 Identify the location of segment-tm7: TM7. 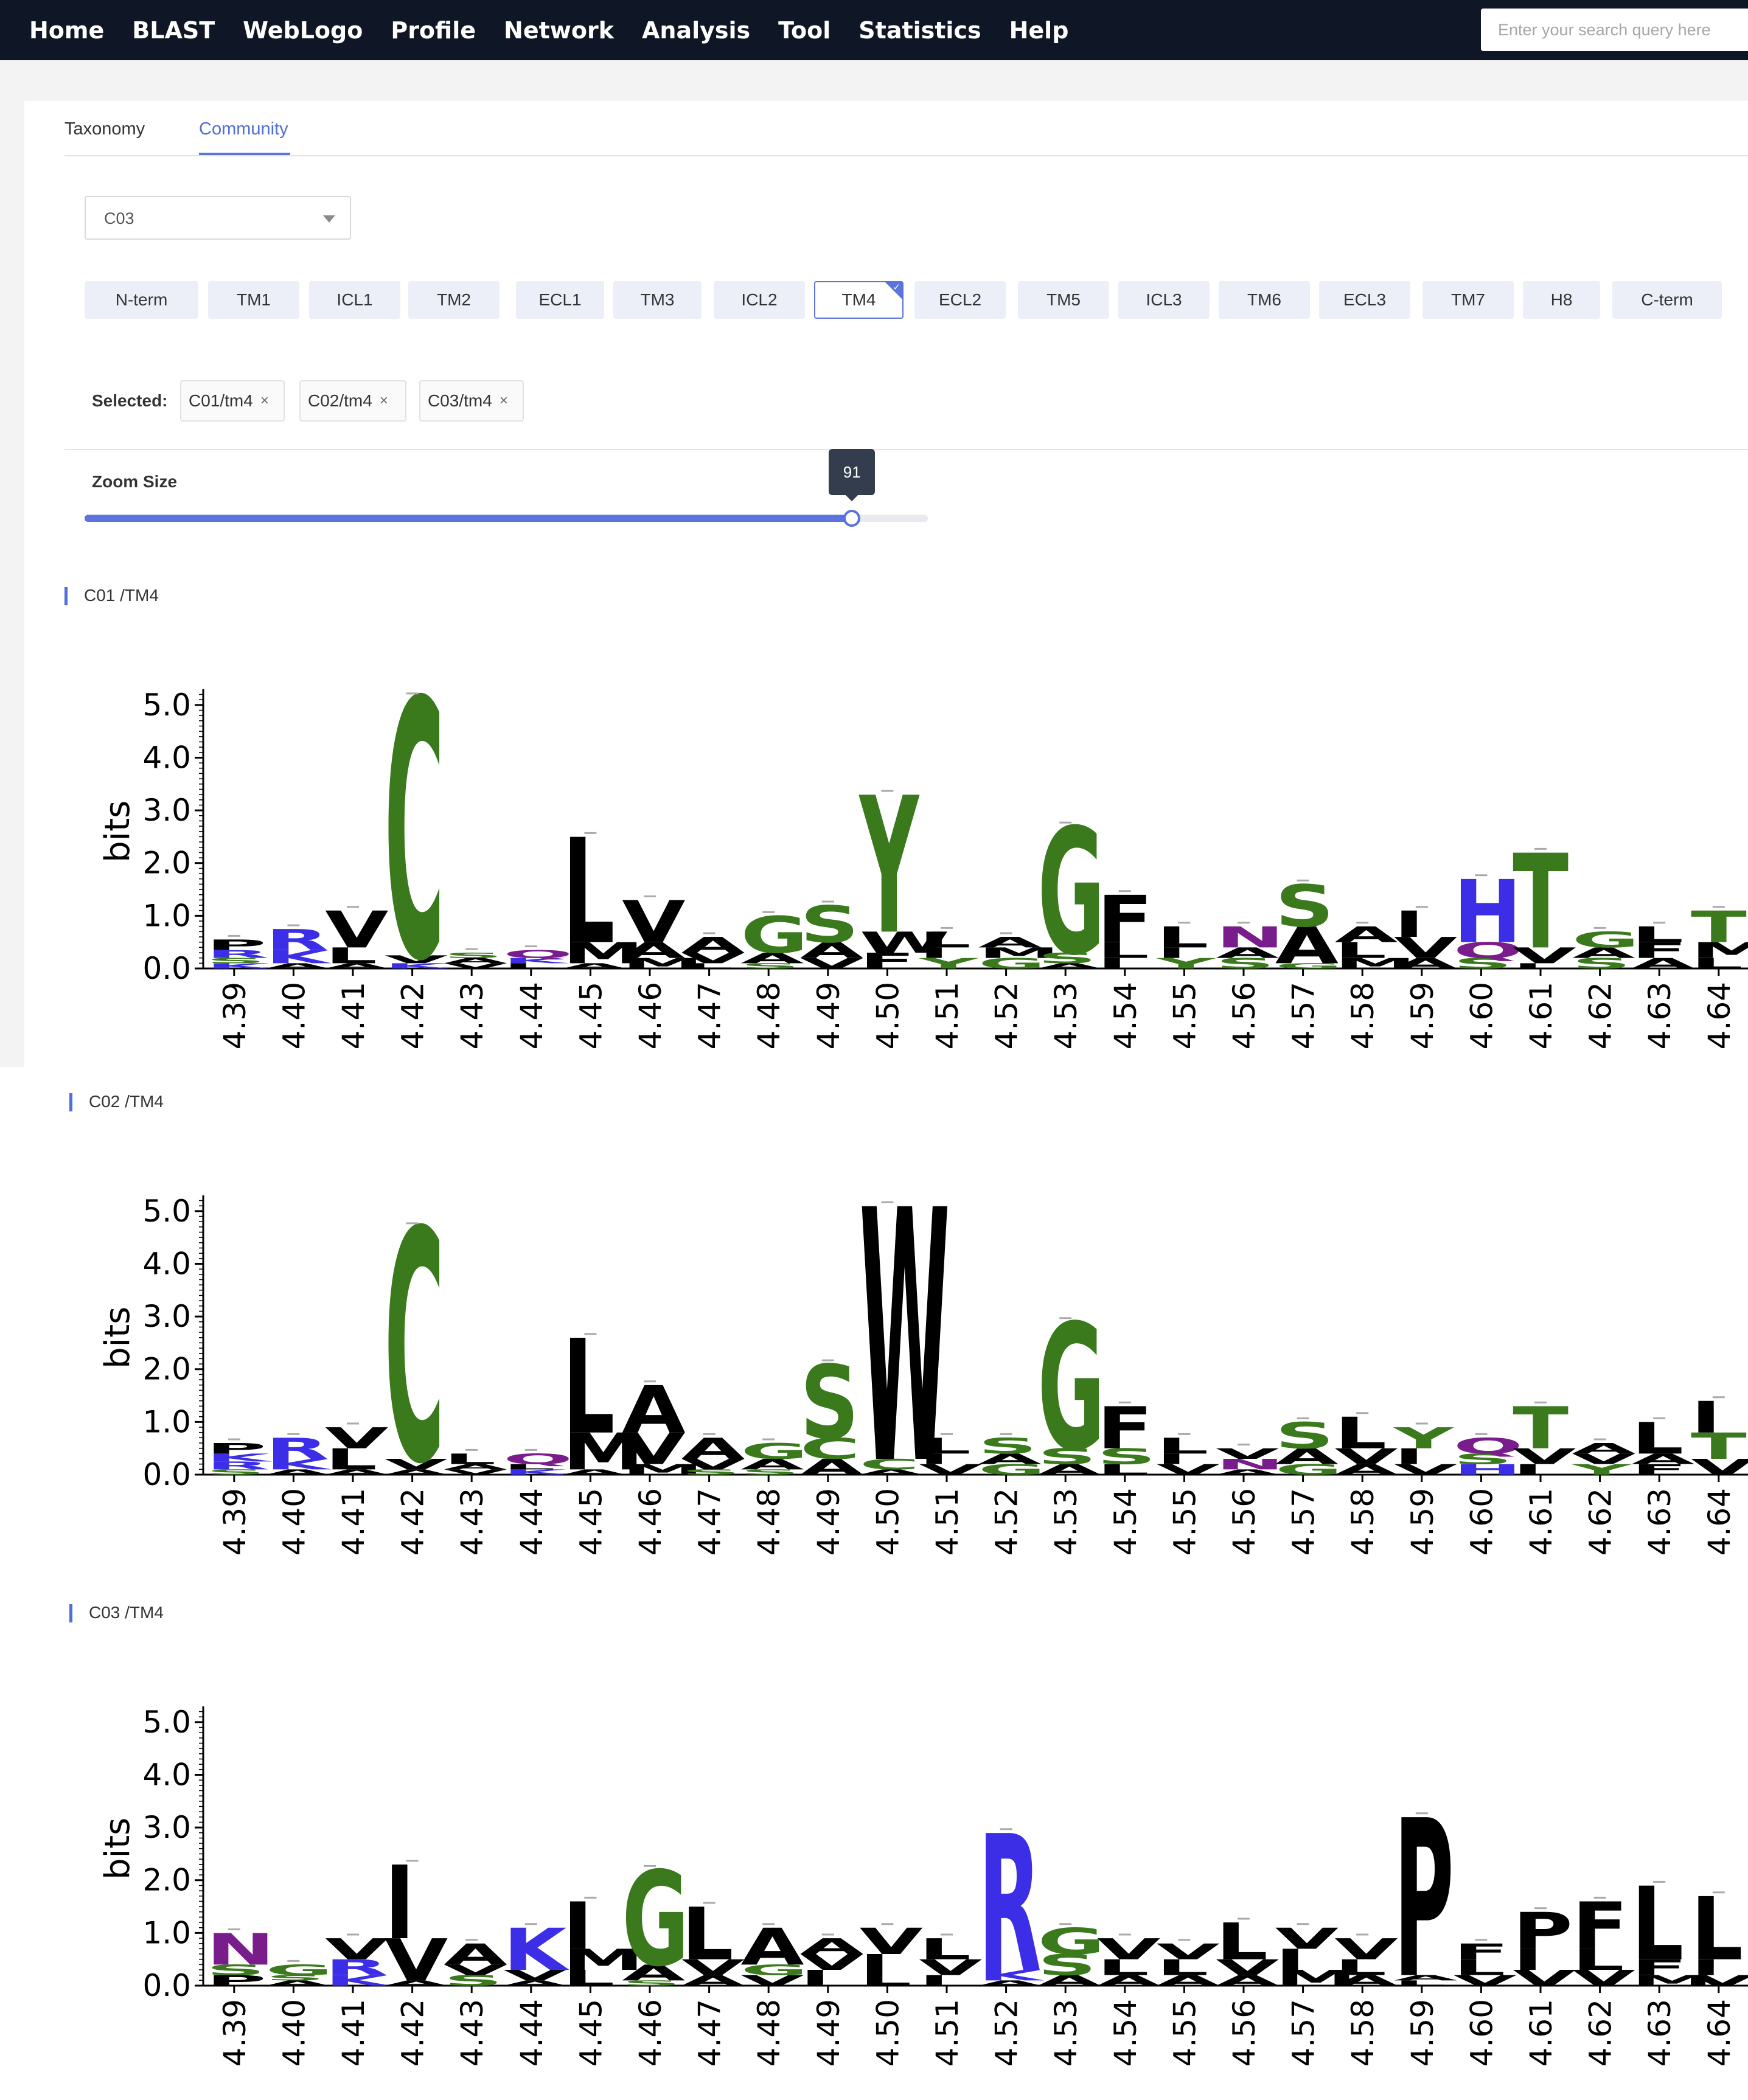
(1468, 300).